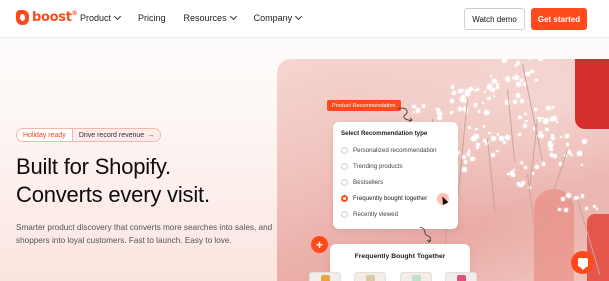 The image size is (609, 281). What do you see at coordinates (425, 234) in the screenshot?
I see `curly-arrow-icon` at bounding box center [425, 234].